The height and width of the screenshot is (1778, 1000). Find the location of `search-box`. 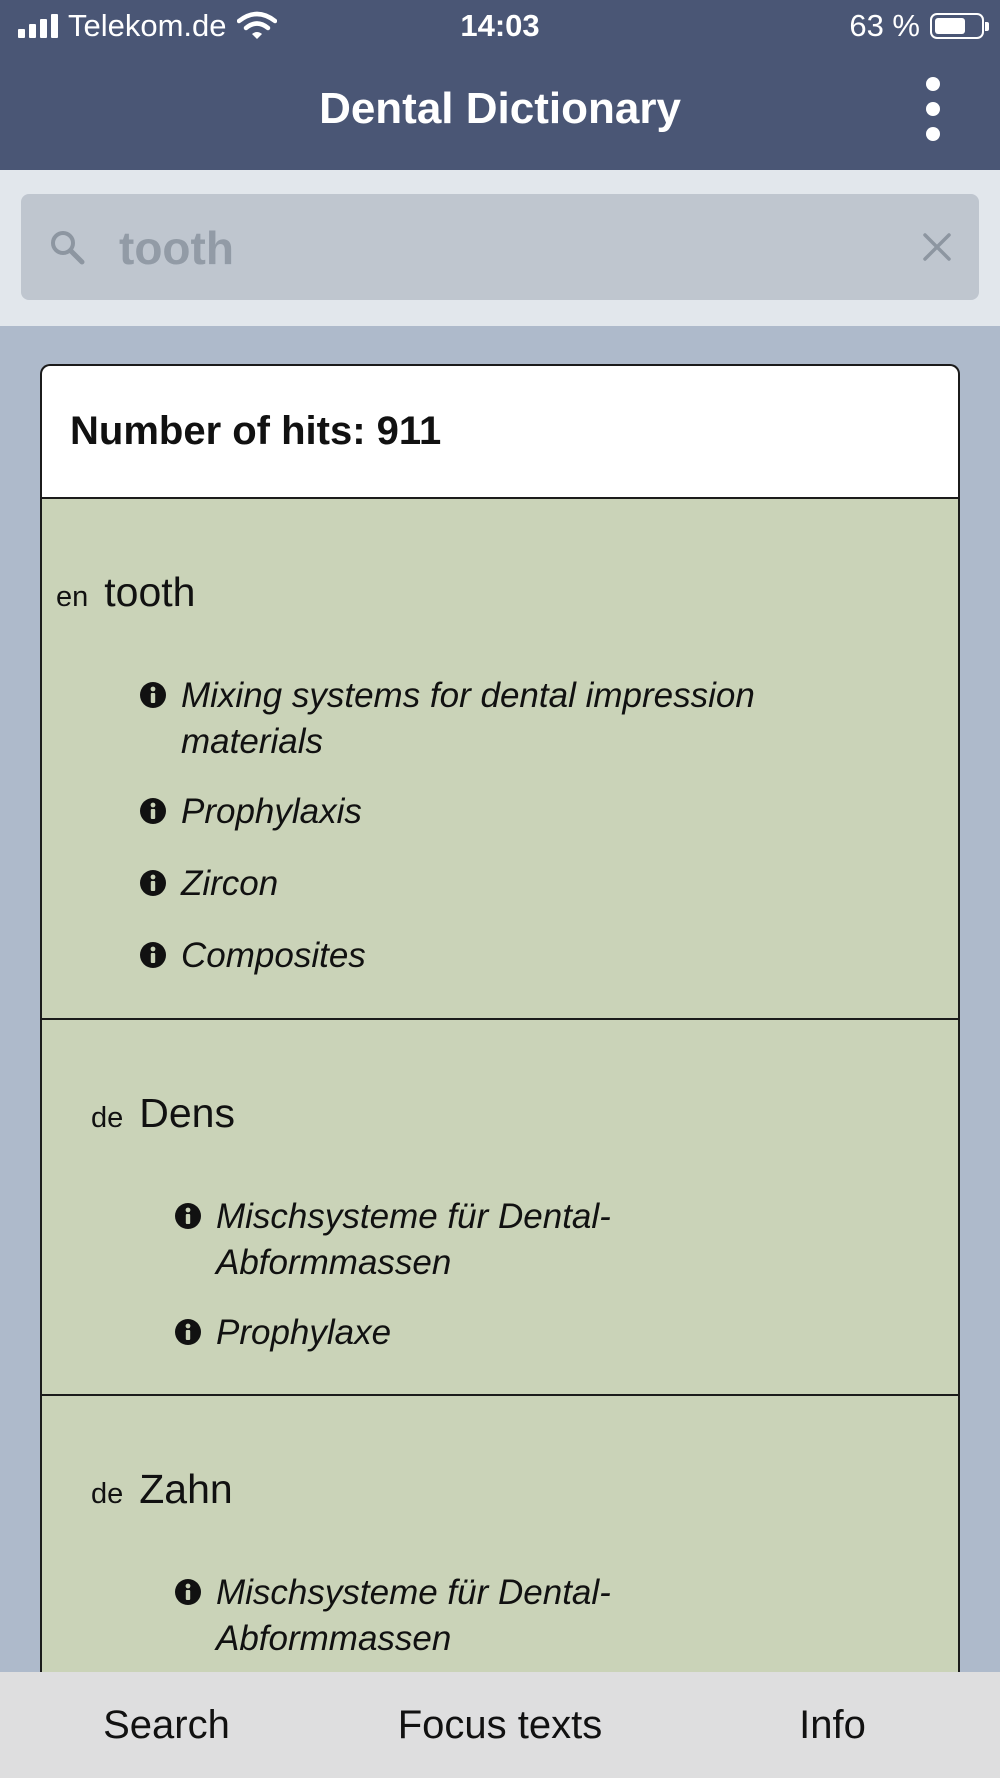

search-box is located at coordinates (500, 247).